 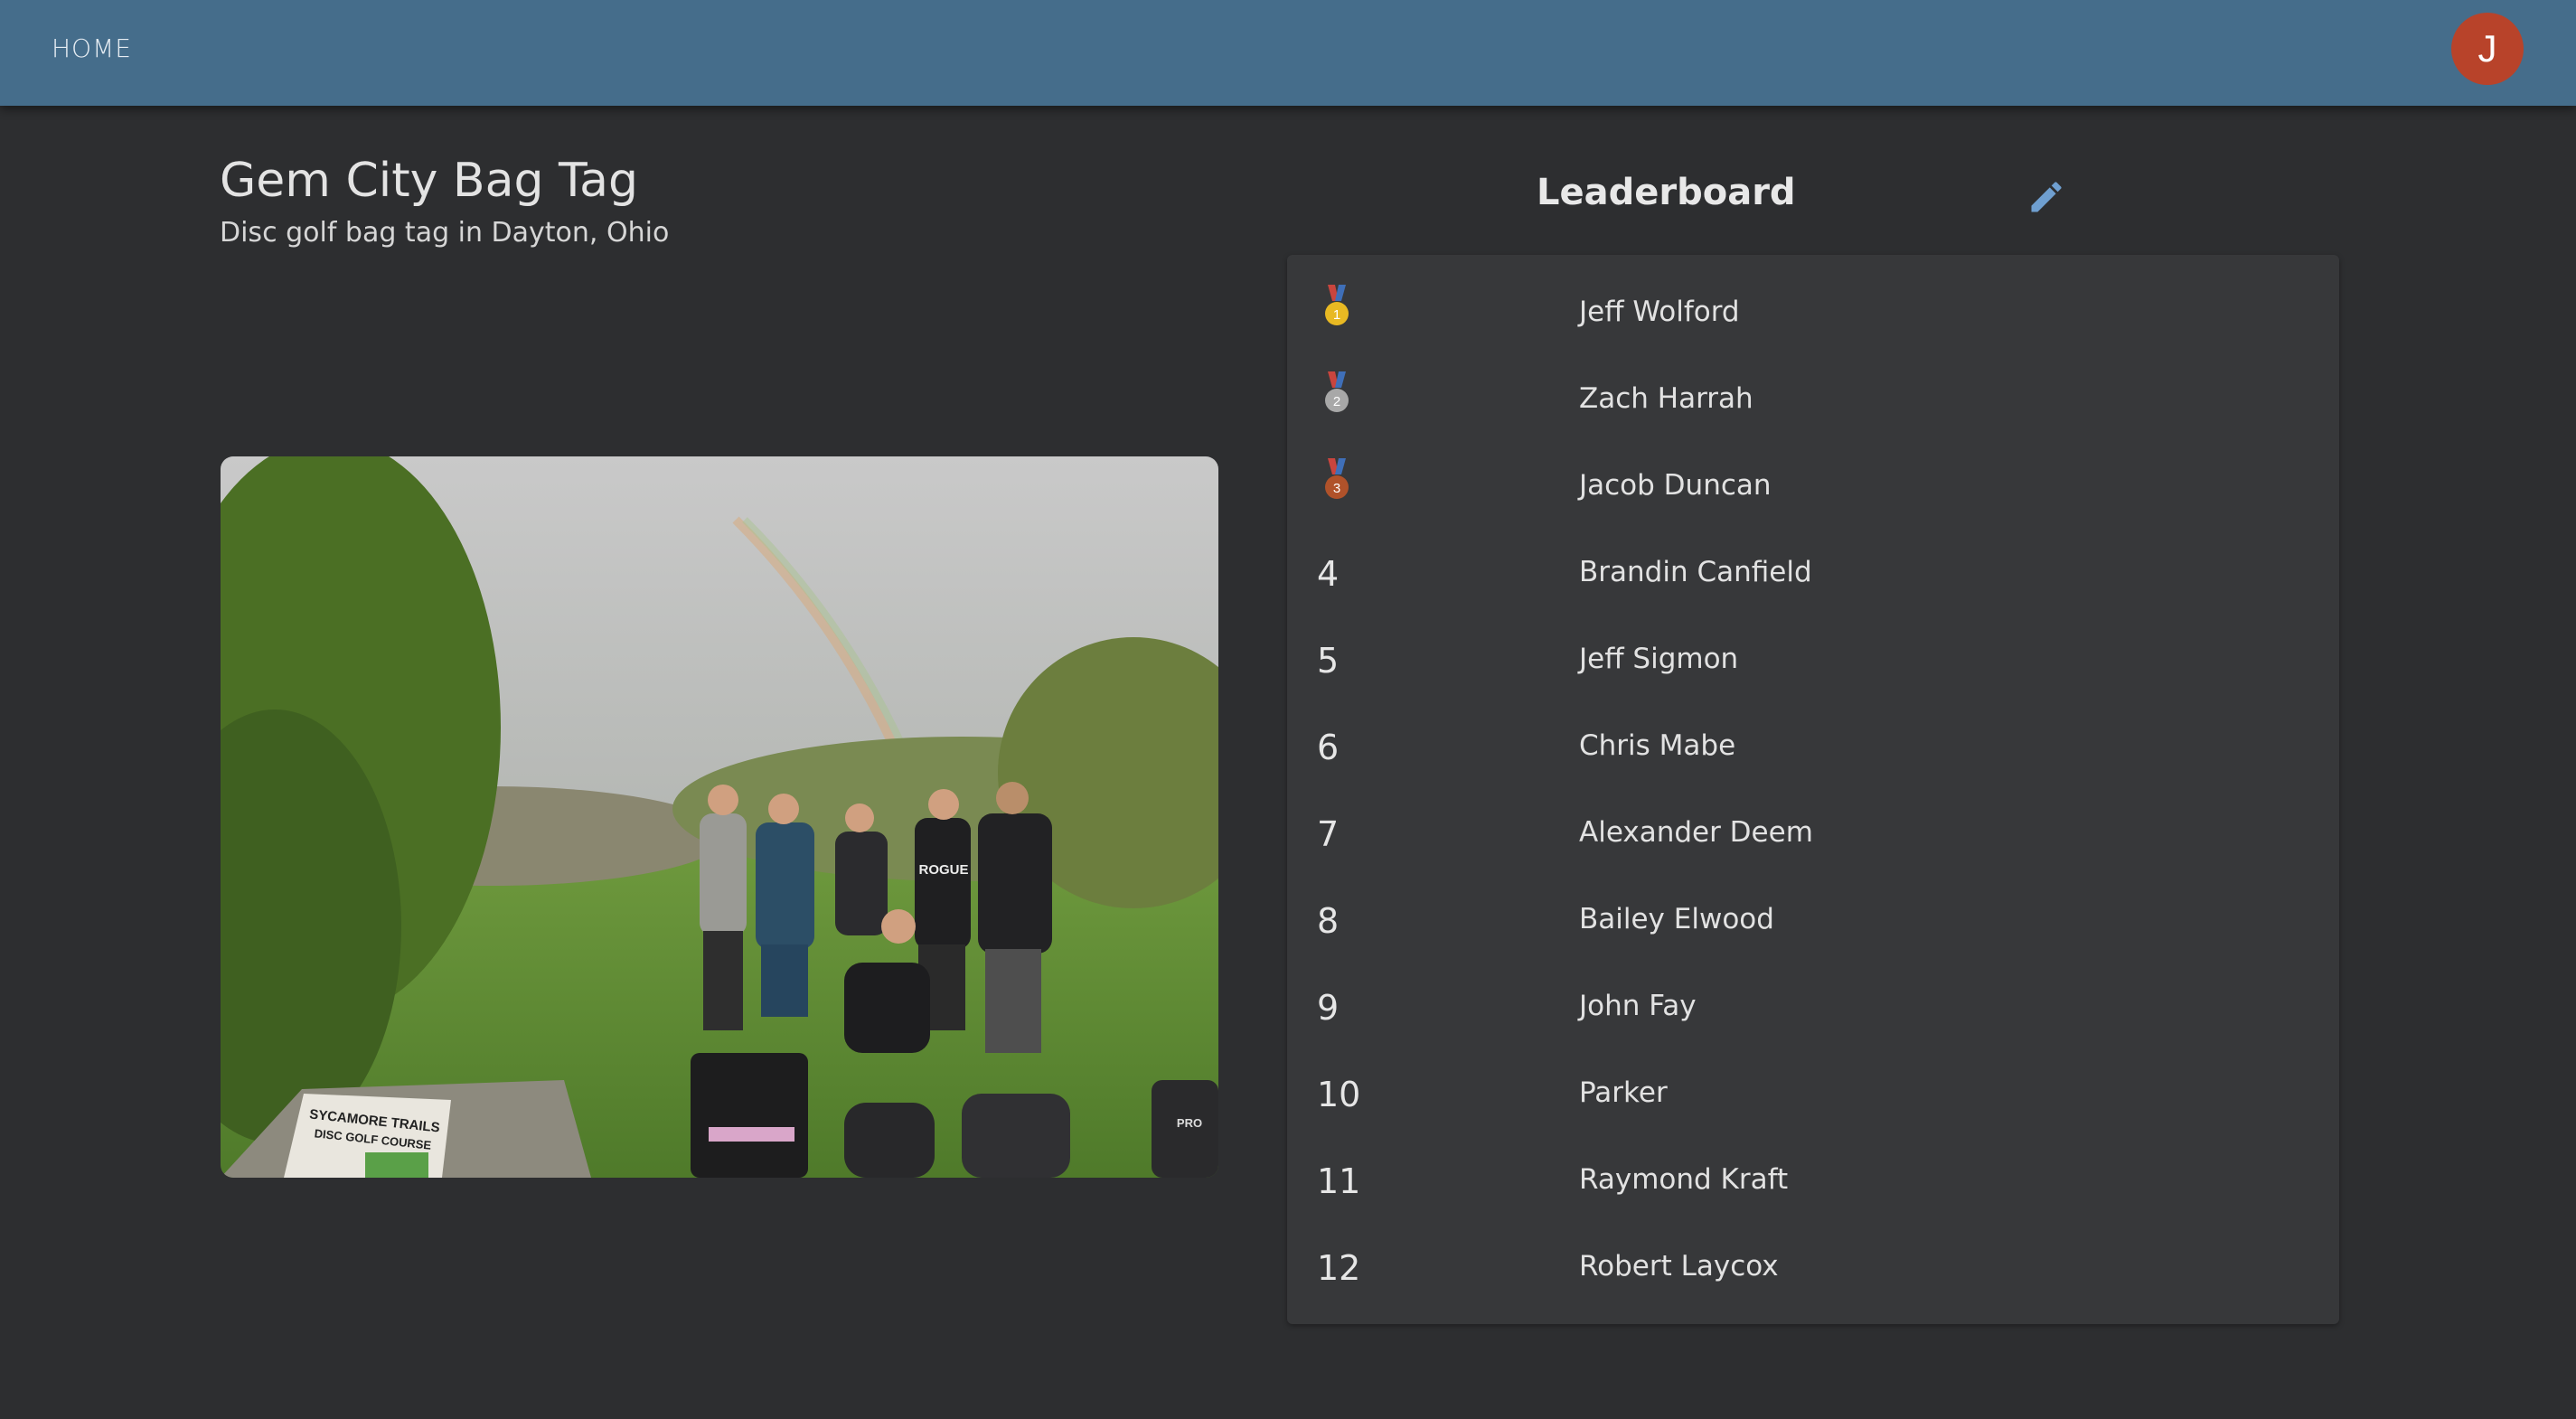 What do you see at coordinates (1339, 1181) in the screenshot?
I see `rank-number: 11` at bounding box center [1339, 1181].